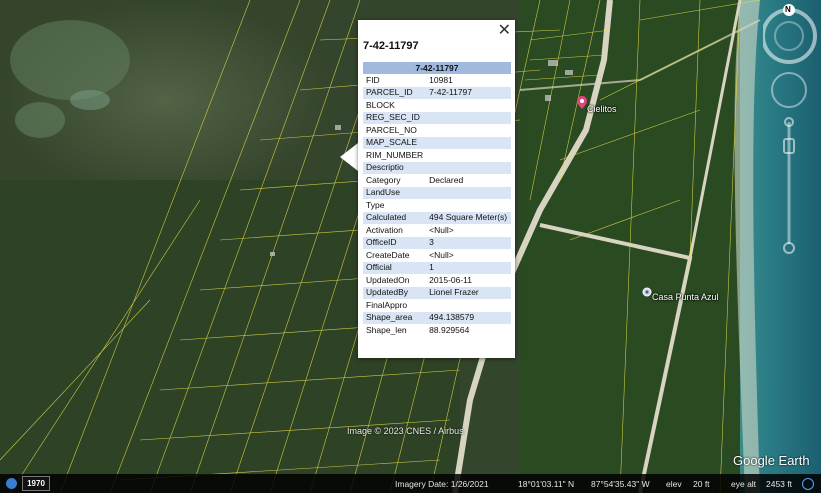  What do you see at coordinates (388, 279) in the screenshot?
I see `attribute-key: UpdatedOn` at bounding box center [388, 279].